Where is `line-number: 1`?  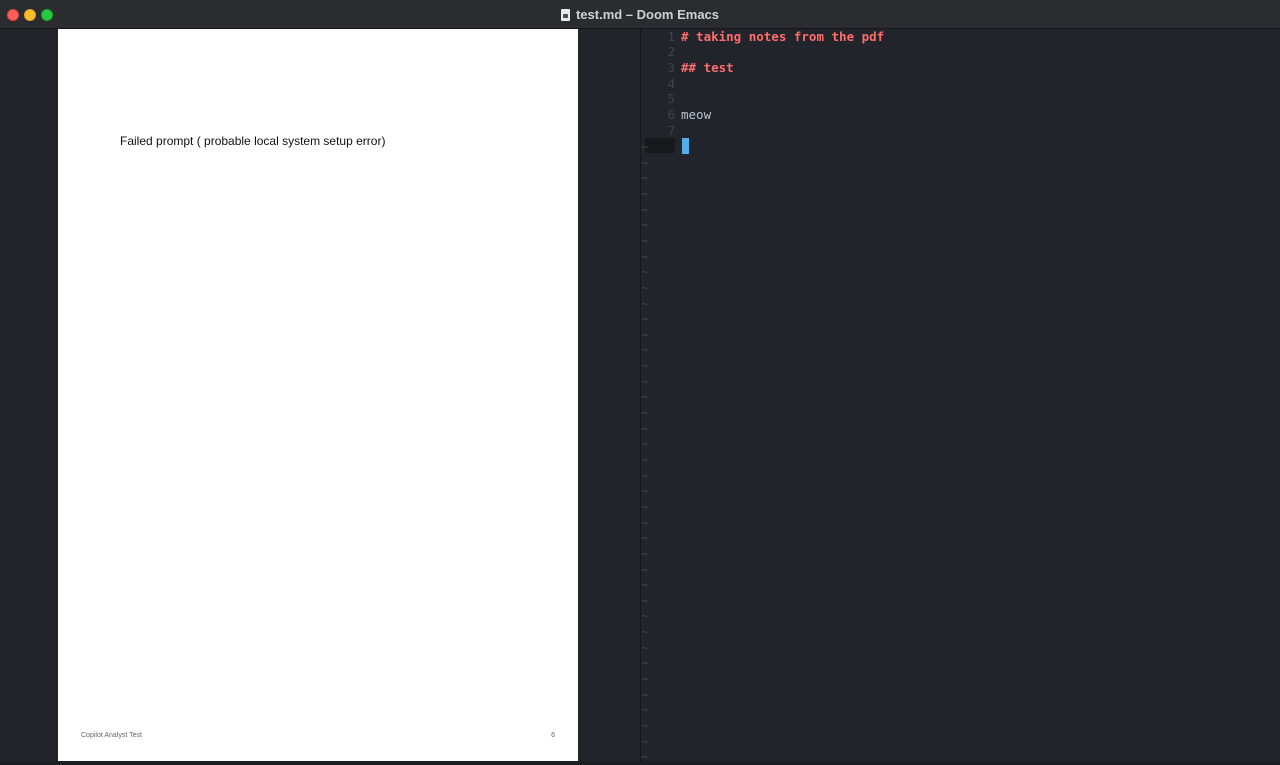
line-number: 1 is located at coordinates (671, 36).